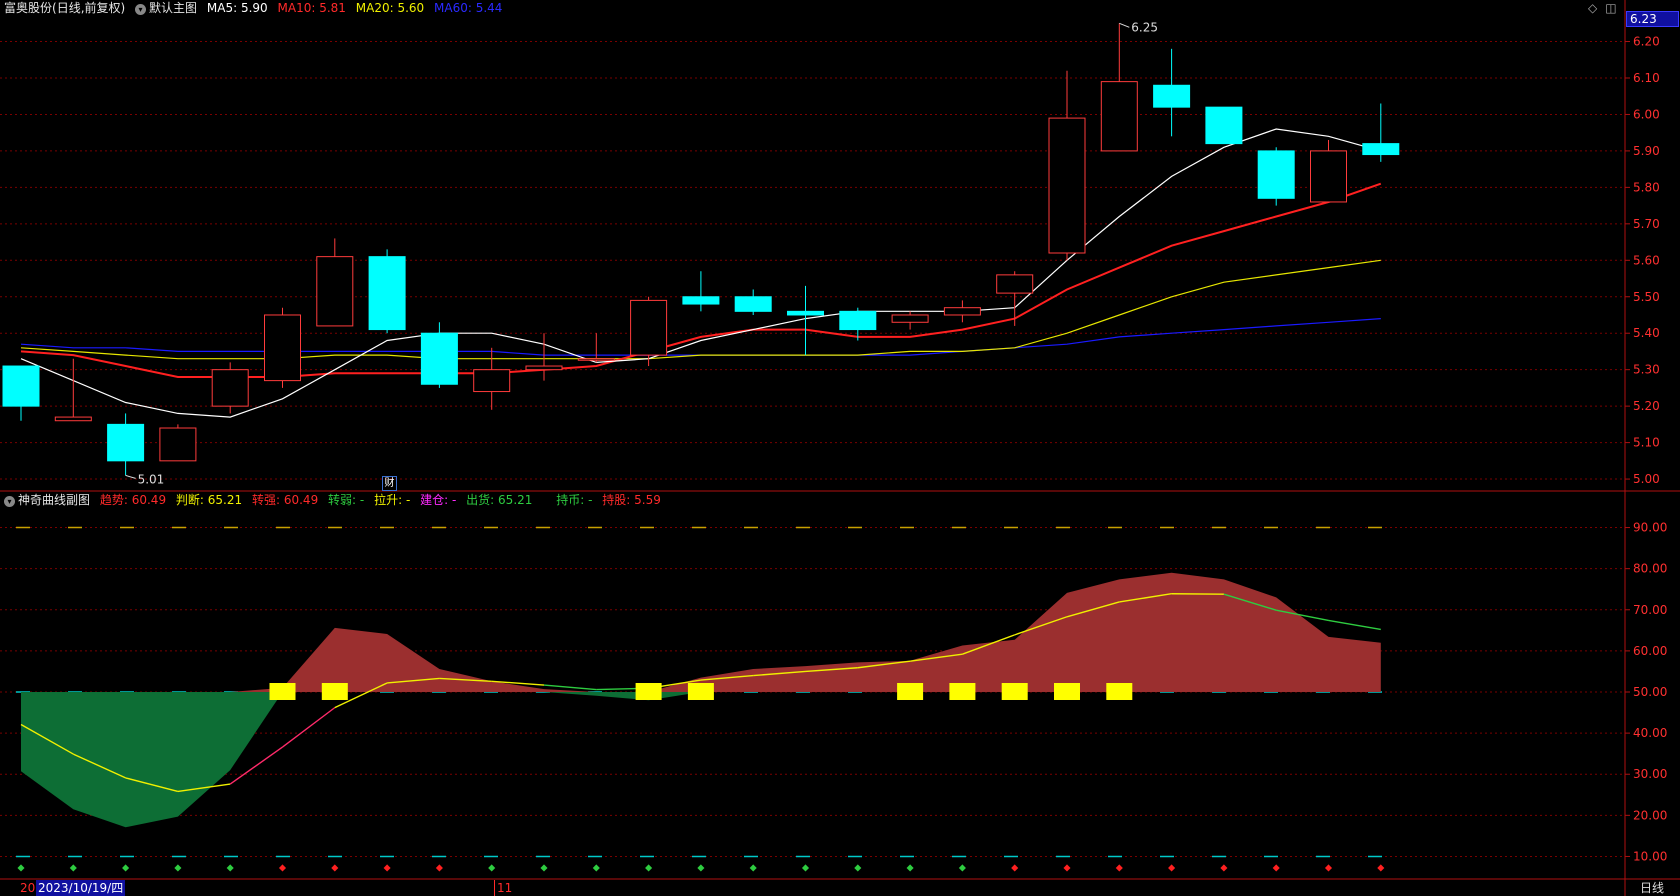 This screenshot has height=896, width=1680. Describe the element at coordinates (1646, 333) in the screenshot. I see `price-tick-label: 5.40` at that location.